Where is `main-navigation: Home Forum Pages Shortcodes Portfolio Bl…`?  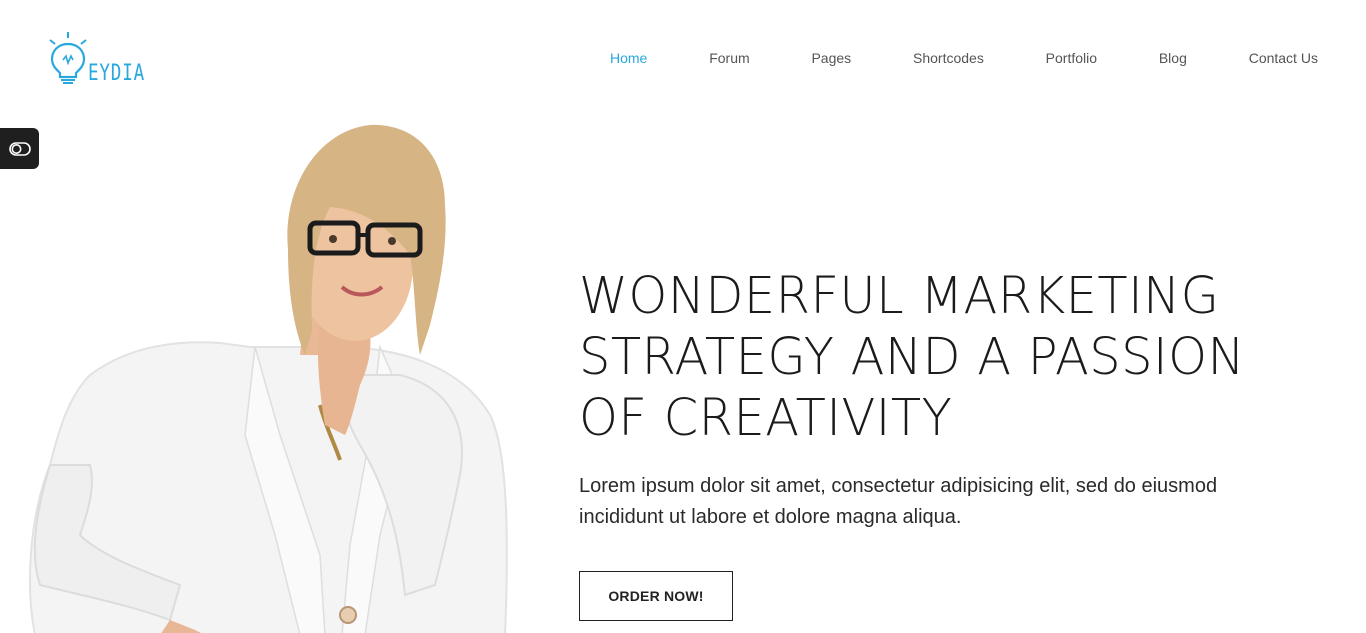 main-navigation: Home Forum Pages Shortcodes Portfolio Bl… is located at coordinates (964, 59).